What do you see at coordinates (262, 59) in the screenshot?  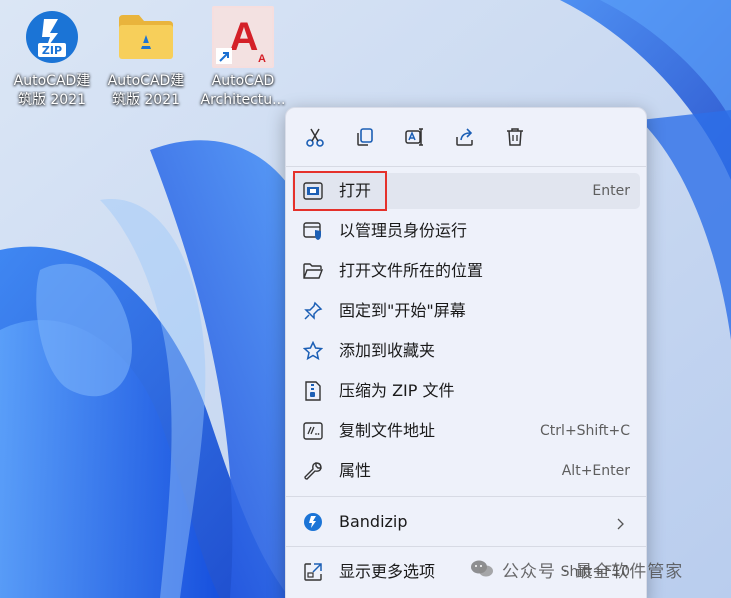 I see `autocad-logo-small: A` at bounding box center [262, 59].